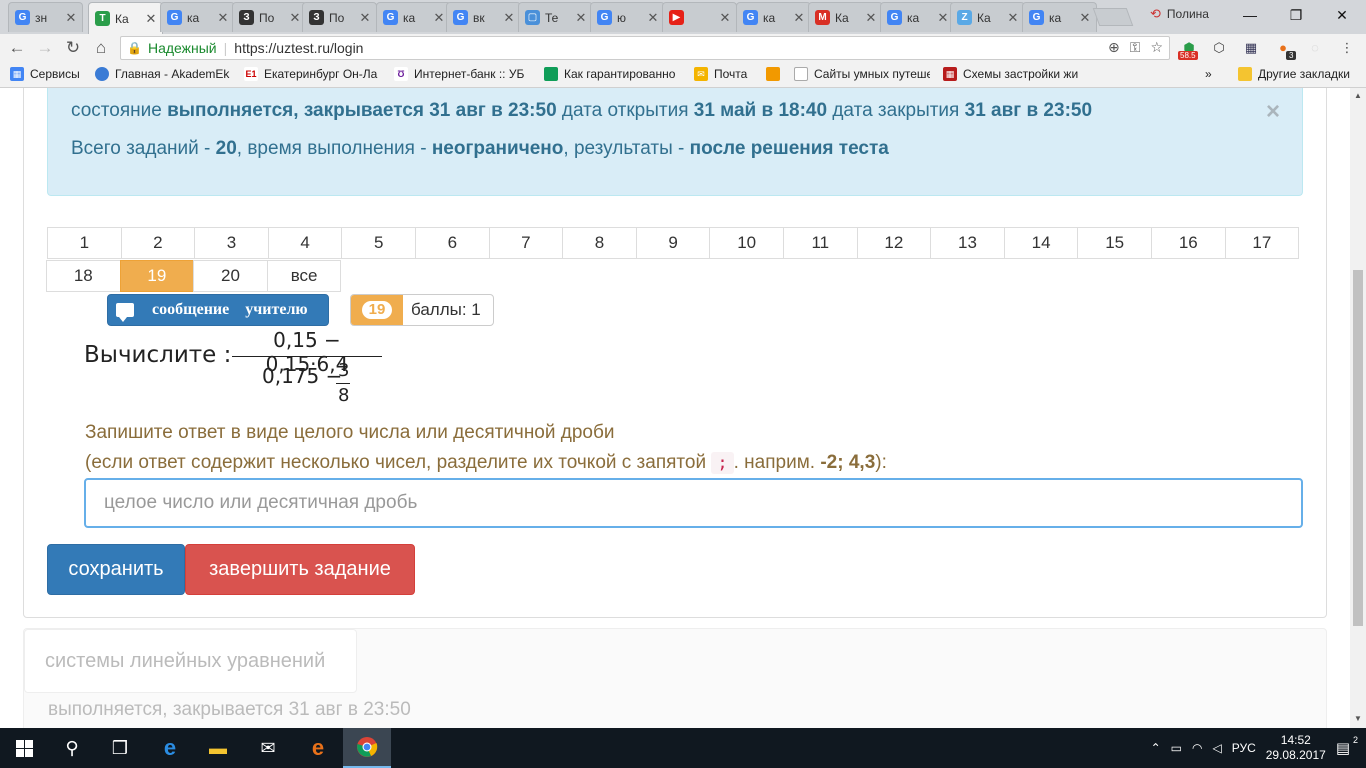 The height and width of the screenshot is (768, 1366). What do you see at coordinates (367, 748) in the screenshot?
I see `chrome-taskbar-icon` at bounding box center [367, 748].